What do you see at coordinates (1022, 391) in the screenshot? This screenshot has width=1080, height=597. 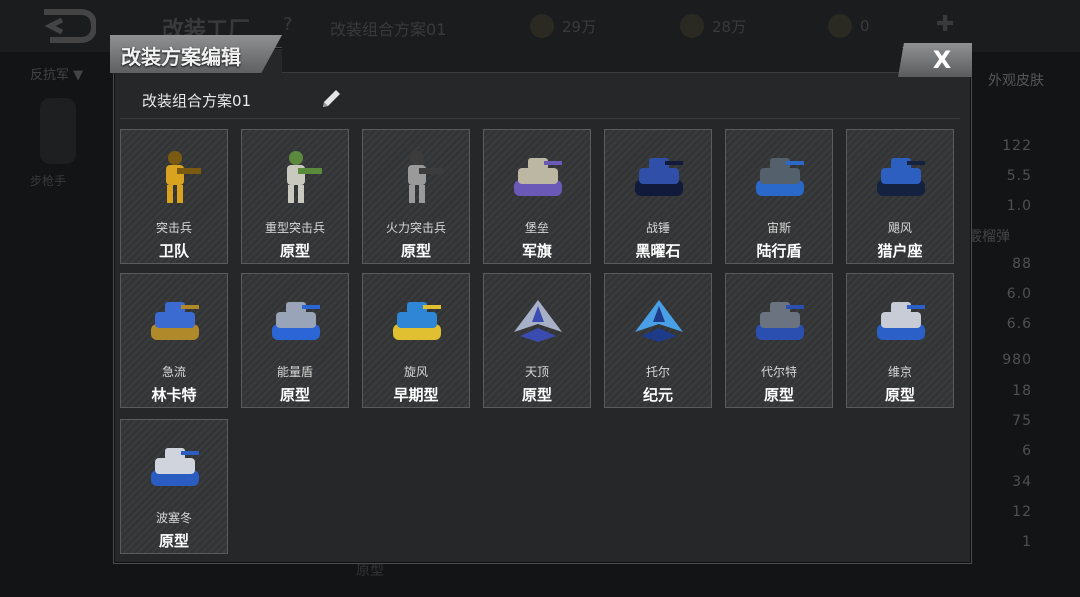 I see `stat-value: 18` at bounding box center [1022, 391].